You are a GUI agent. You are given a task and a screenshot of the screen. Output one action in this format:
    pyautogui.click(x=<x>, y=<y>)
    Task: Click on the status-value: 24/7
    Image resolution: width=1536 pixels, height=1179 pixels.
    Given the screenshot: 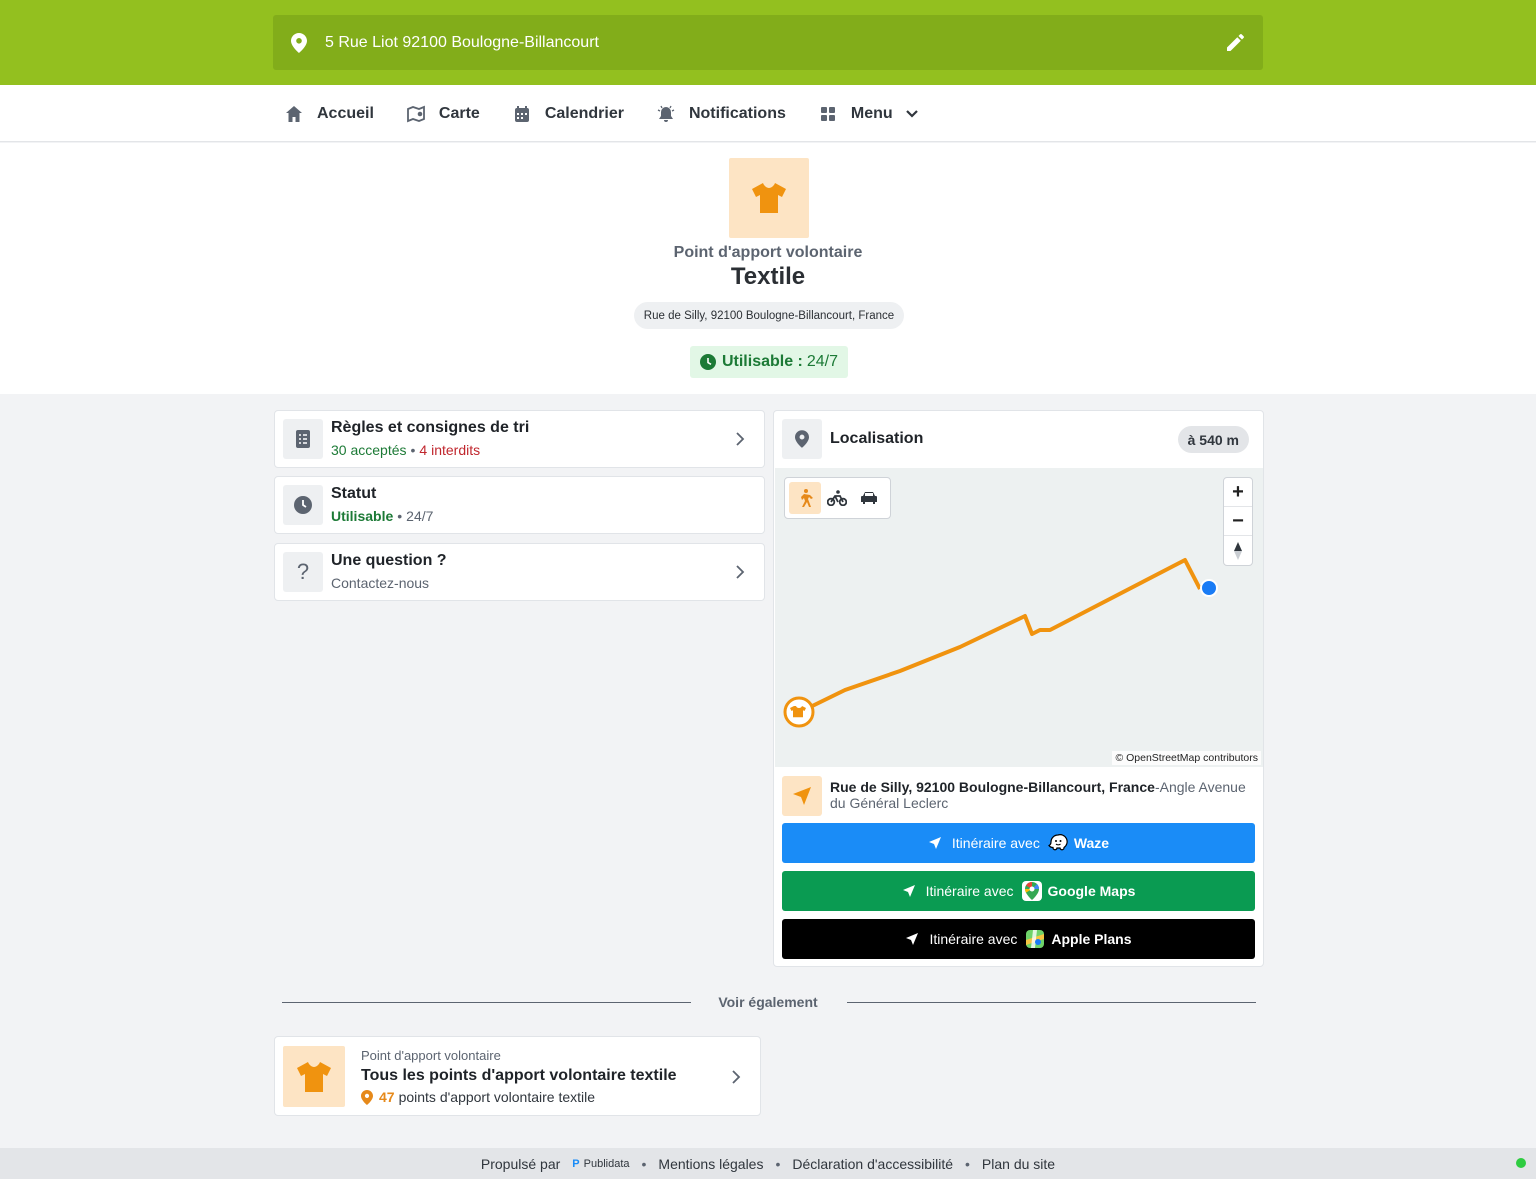 What is the action you would take?
    pyautogui.click(x=822, y=361)
    